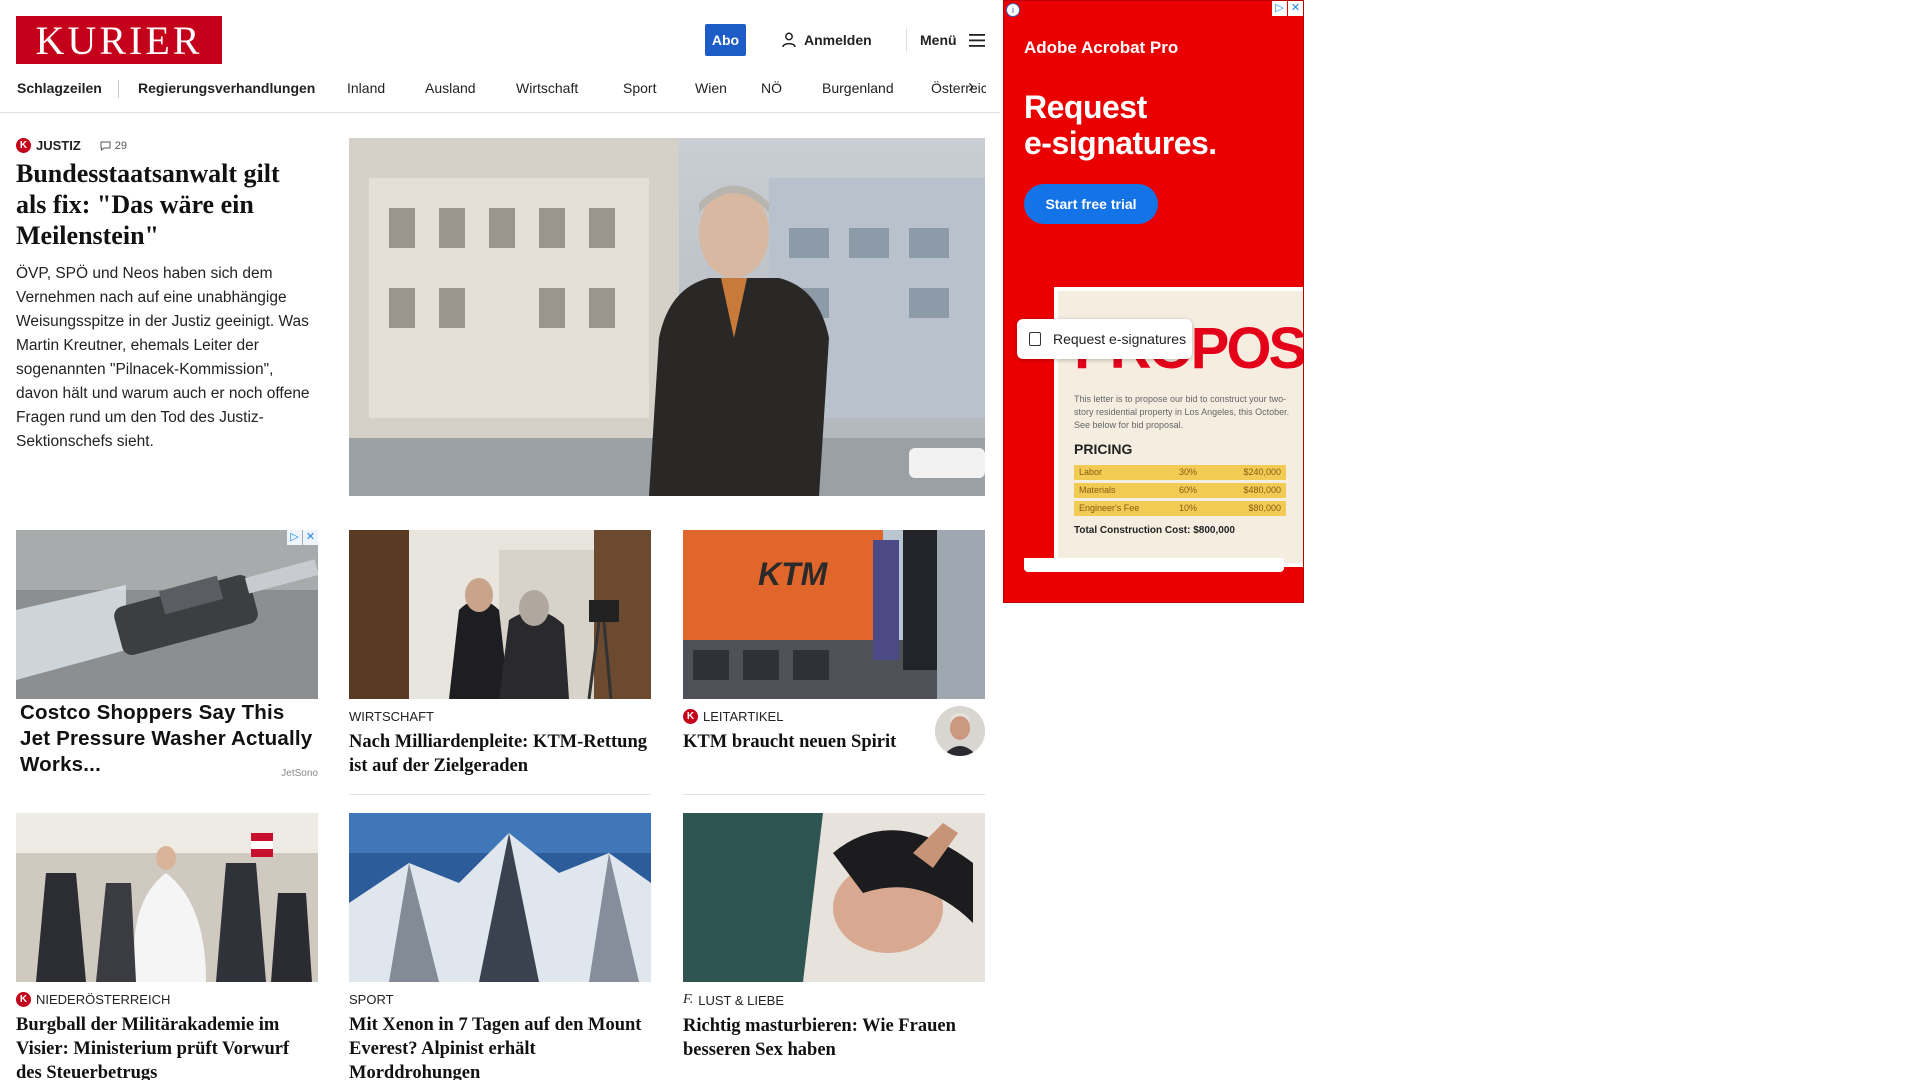 The height and width of the screenshot is (1080, 1920). What do you see at coordinates (1091, 204) in the screenshot?
I see `start-free-trial-button: Start free trial` at bounding box center [1091, 204].